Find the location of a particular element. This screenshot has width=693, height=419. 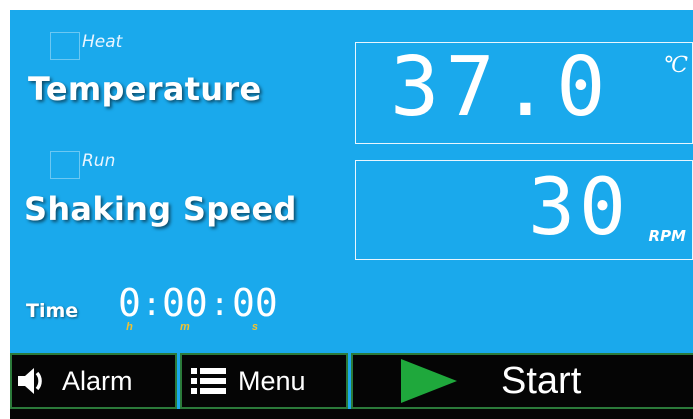

run-label: Run is located at coordinates (99, 161).